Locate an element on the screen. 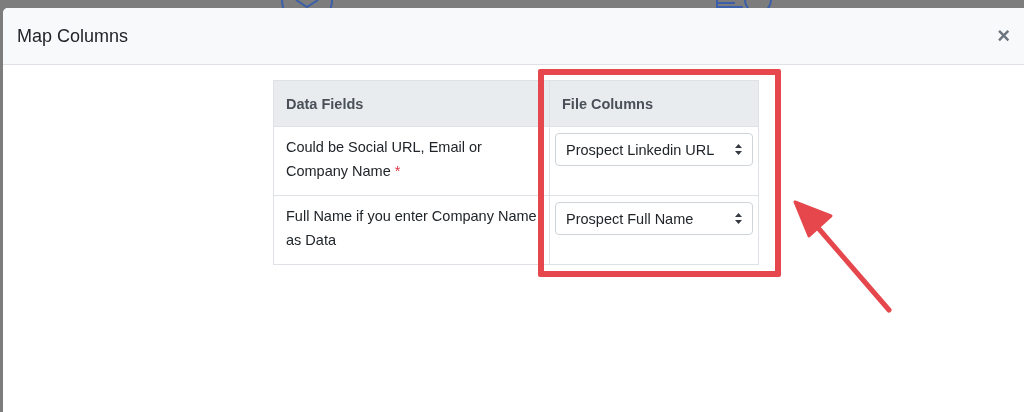 The image size is (1024, 412). modal-title: Map Columns is located at coordinates (73, 36).